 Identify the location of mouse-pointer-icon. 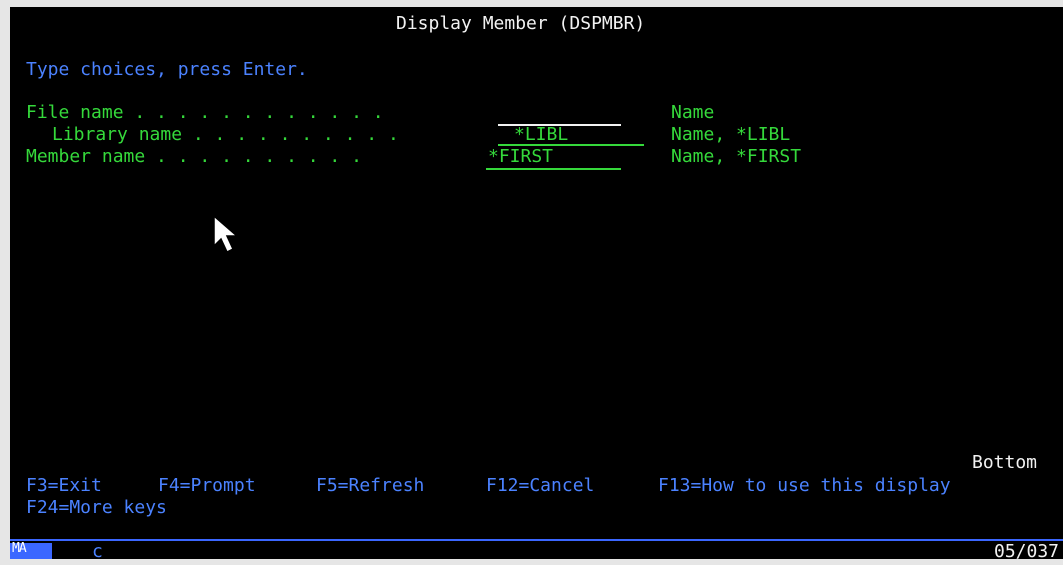
(226, 234).